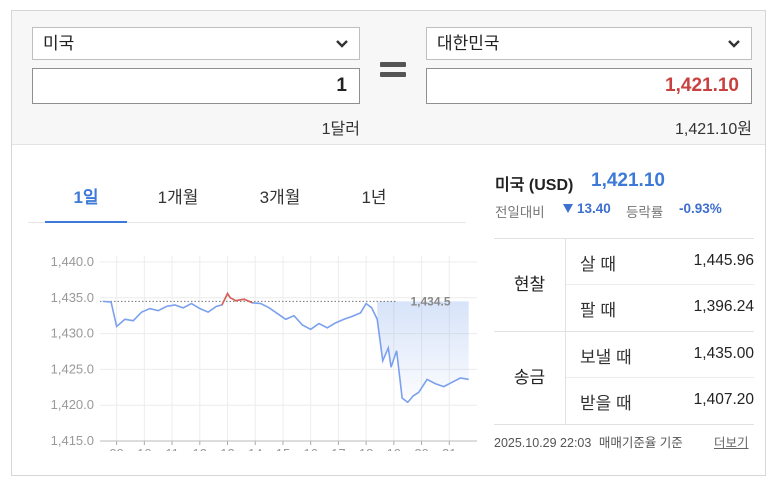 The height and width of the screenshot is (488, 778). I want to click on equals-icon, so click(393, 70).